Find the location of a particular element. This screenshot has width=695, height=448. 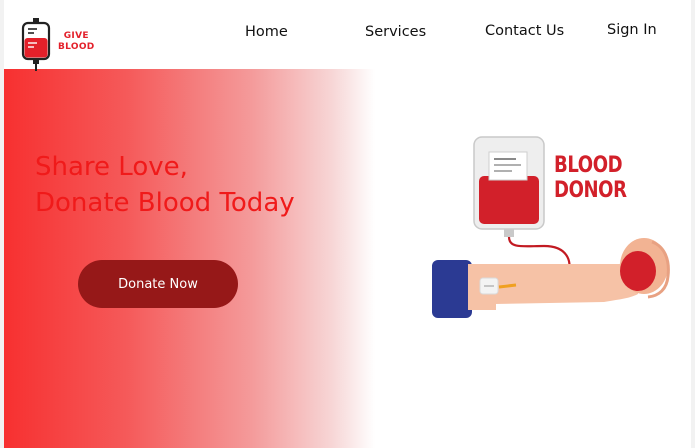

hero-headline: Share Love, Donate Blood Today is located at coordinates (165, 185).